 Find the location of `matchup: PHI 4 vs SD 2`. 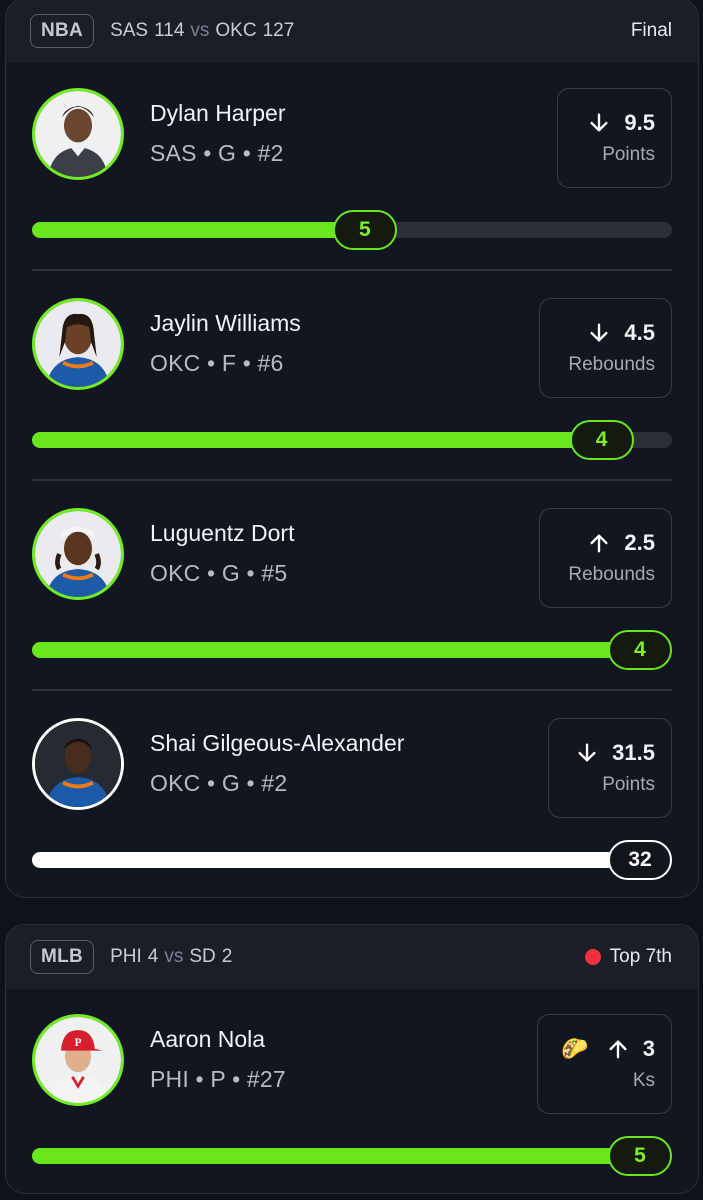

matchup: PHI 4 vs SD 2 is located at coordinates (171, 957).